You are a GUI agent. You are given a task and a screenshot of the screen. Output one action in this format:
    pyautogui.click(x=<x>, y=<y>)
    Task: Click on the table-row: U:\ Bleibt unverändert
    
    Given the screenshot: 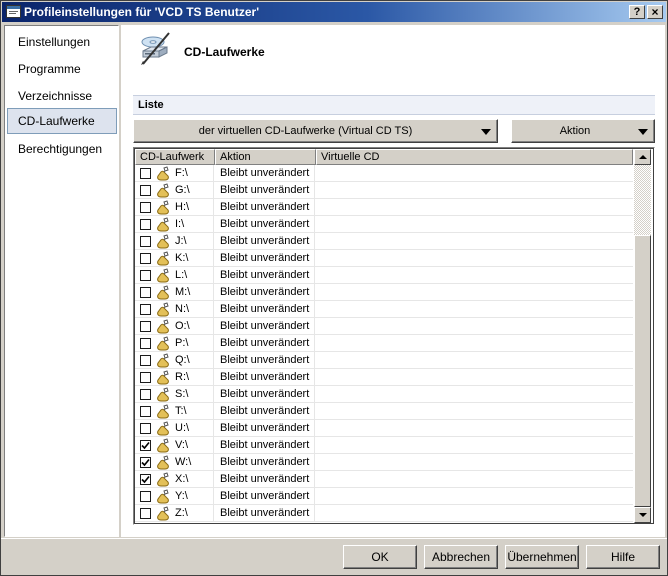 What is the action you would take?
    pyautogui.click(x=384, y=428)
    